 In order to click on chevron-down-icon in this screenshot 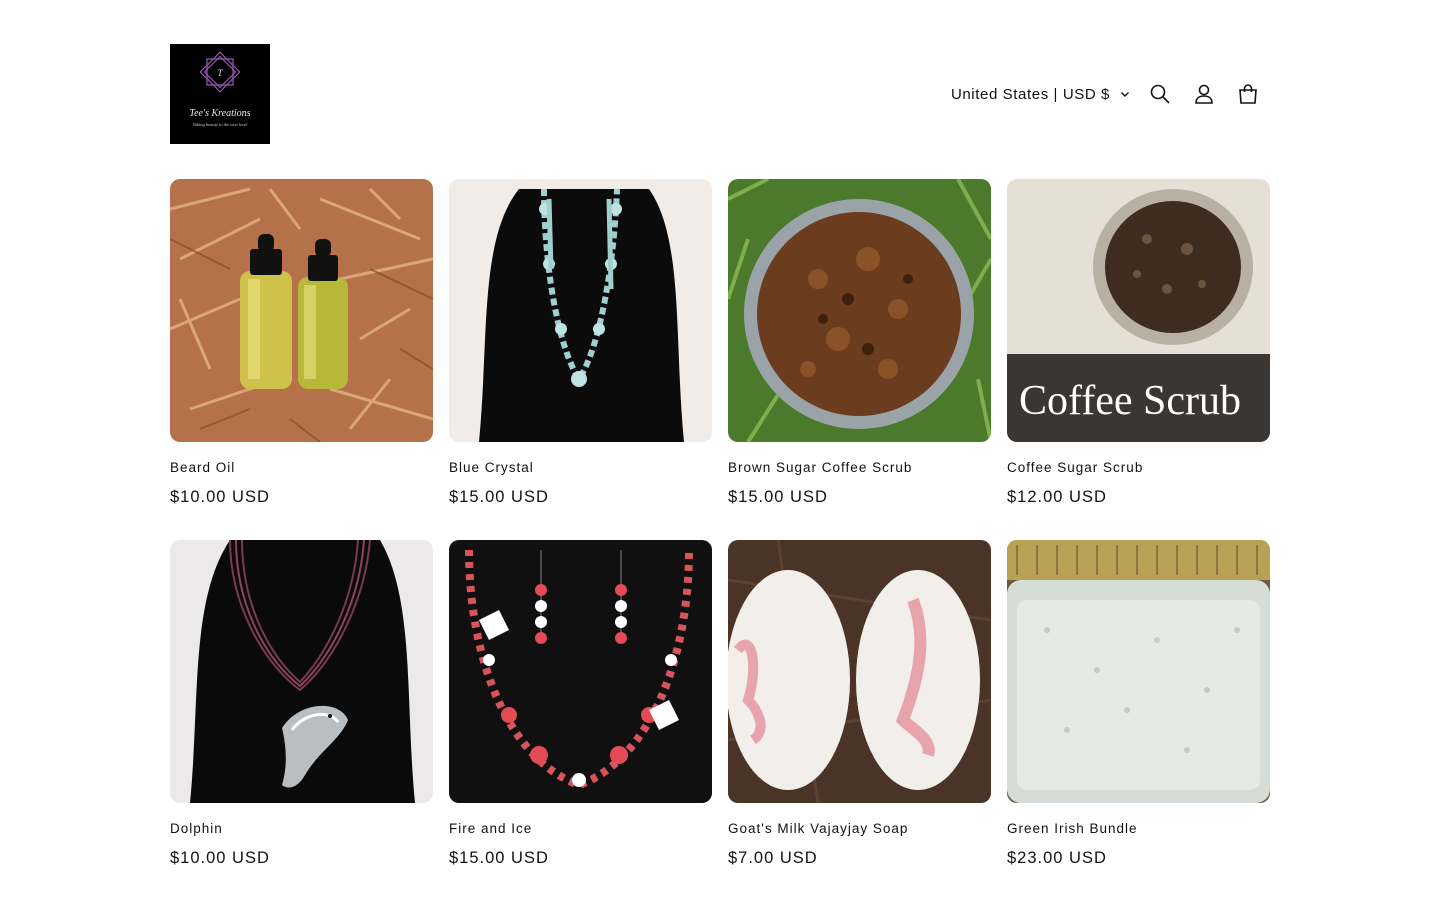, I will do `click(1125, 94)`.